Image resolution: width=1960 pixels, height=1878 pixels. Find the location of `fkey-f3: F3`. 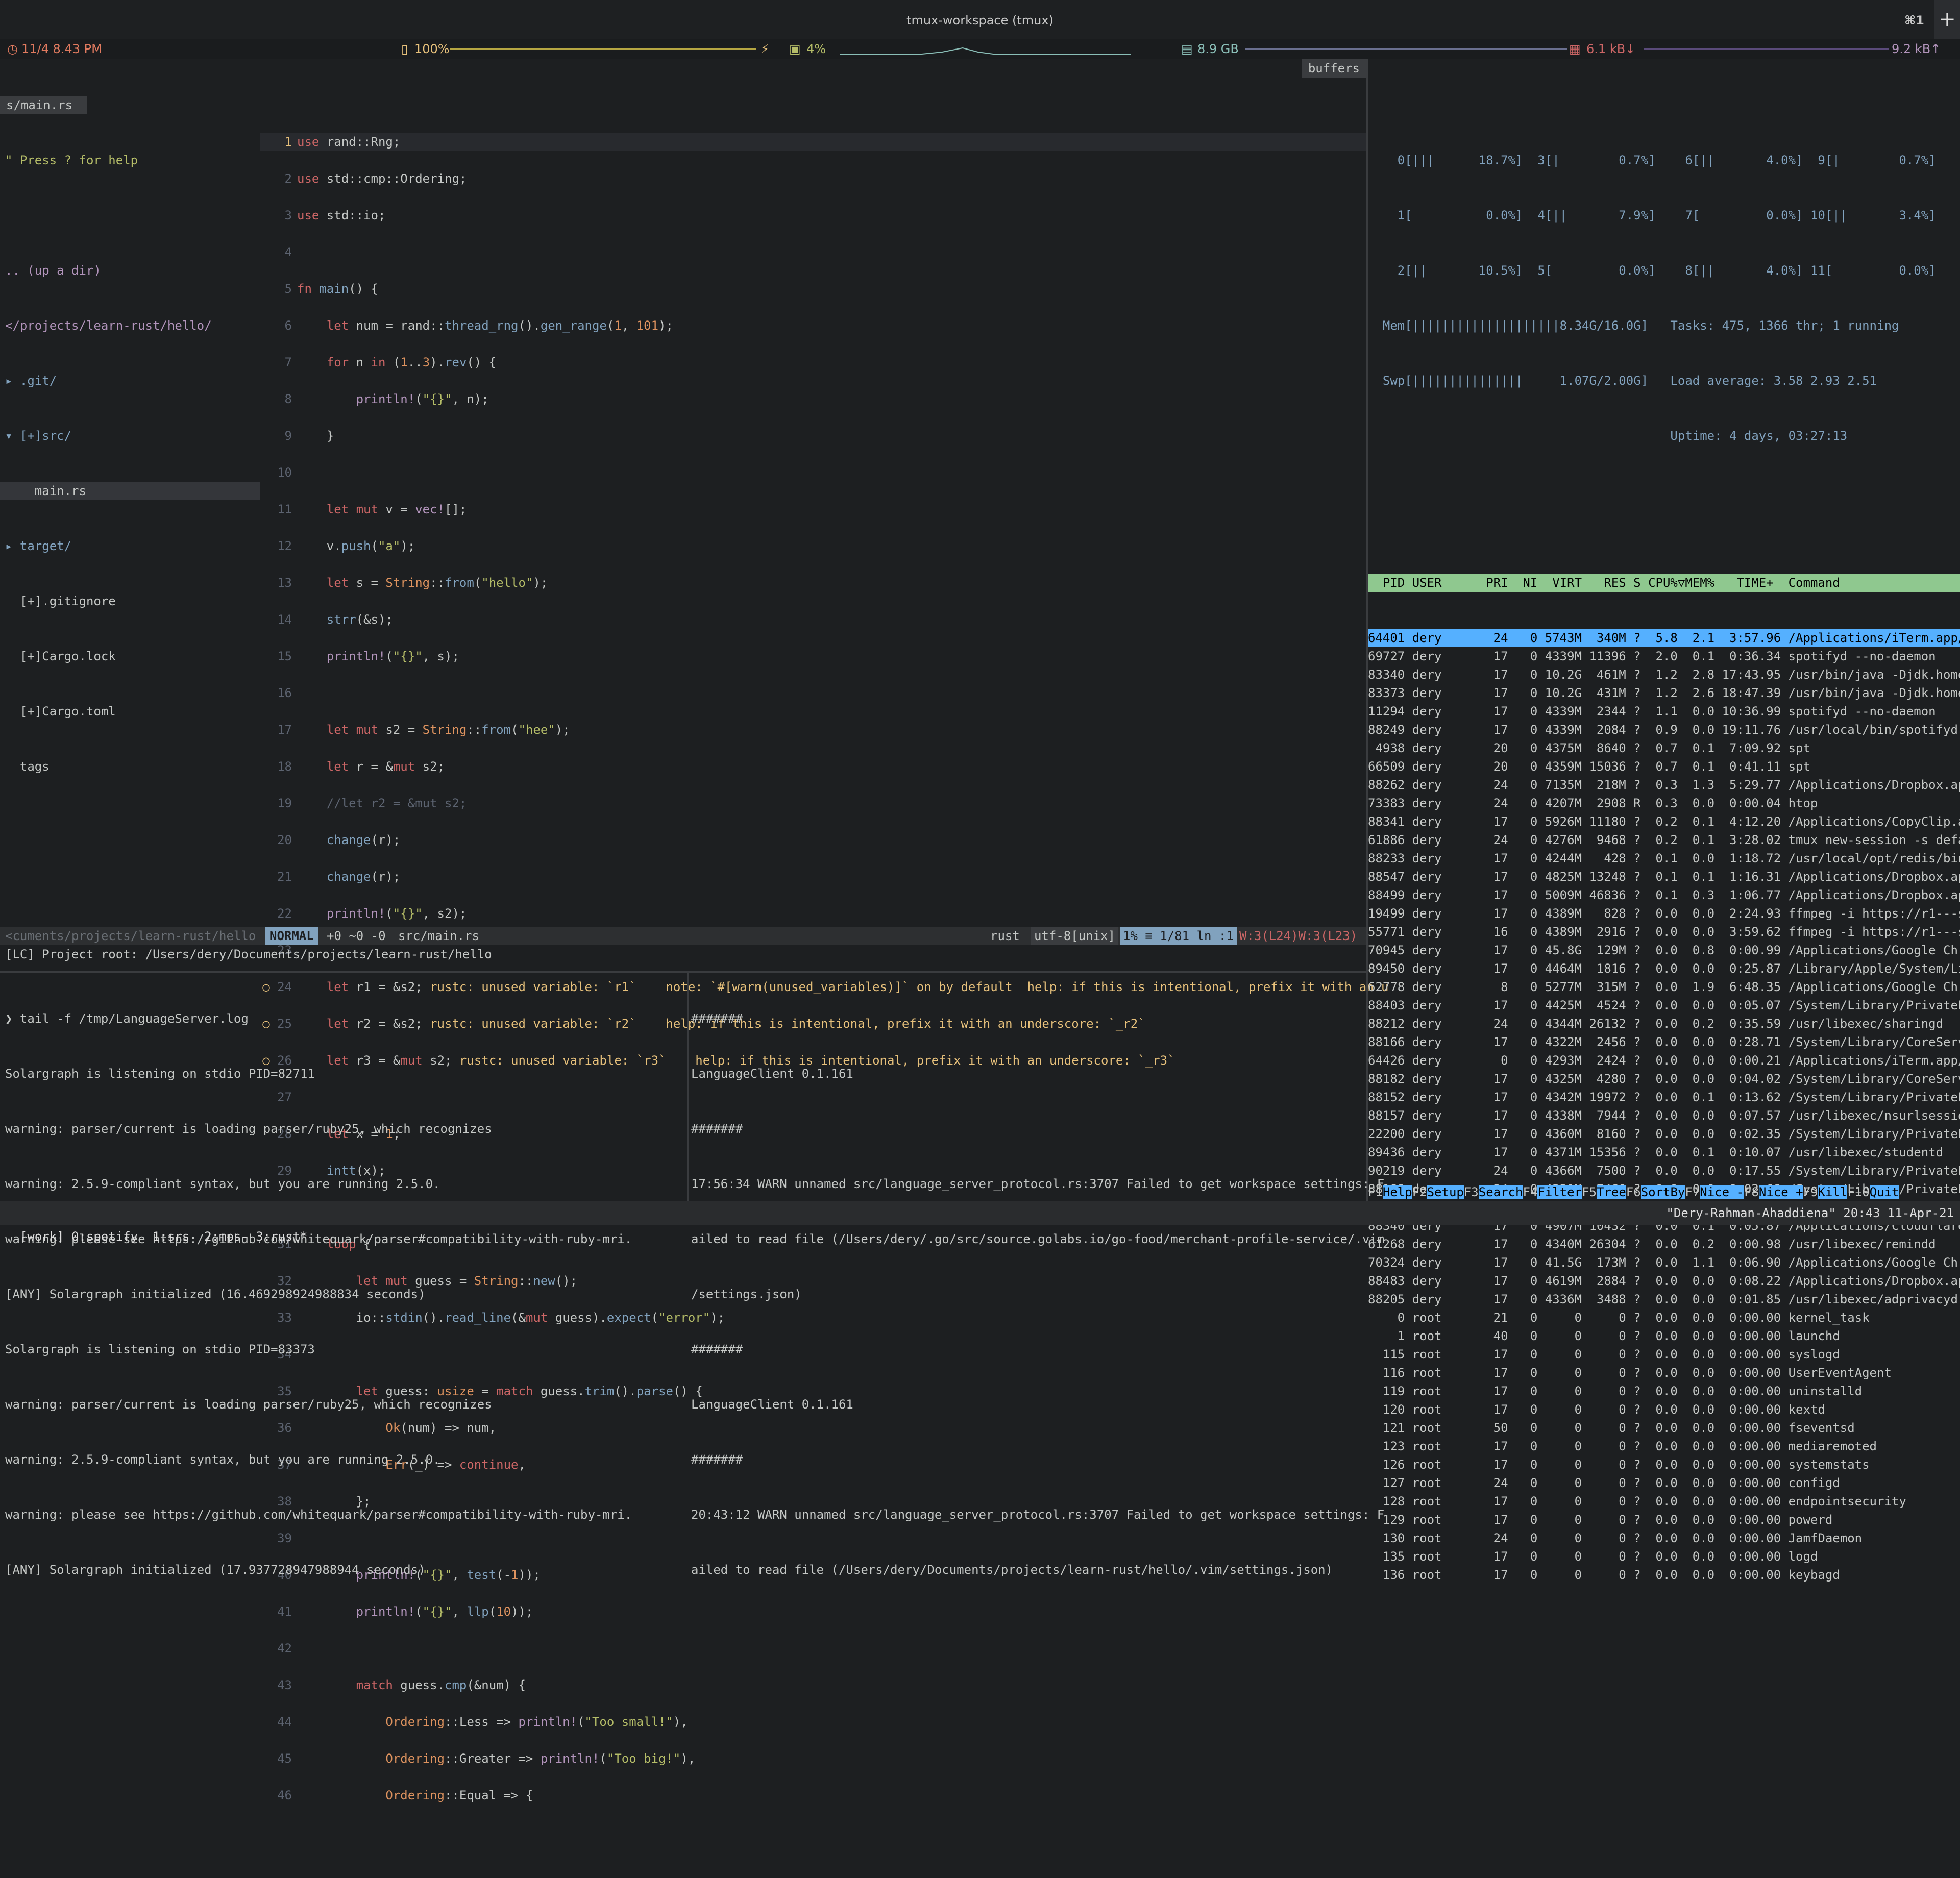

fkey-f3: F3 is located at coordinates (1471, 1192).